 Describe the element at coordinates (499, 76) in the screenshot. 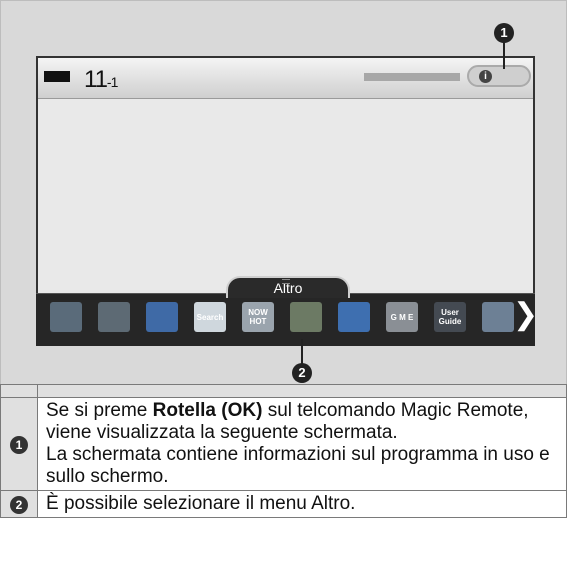

I see `info-button: i` at that location.